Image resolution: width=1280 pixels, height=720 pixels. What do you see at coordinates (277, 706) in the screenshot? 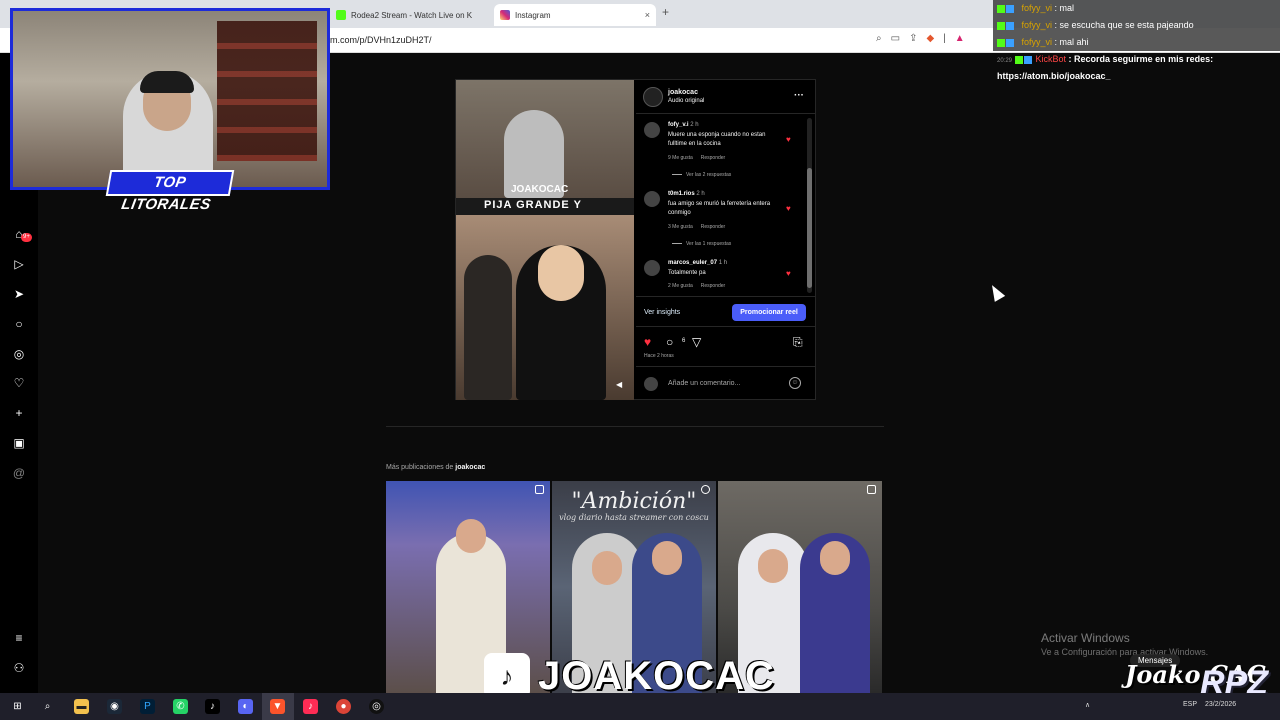
I see `brave-icon: ▼` at bounding box center [277, 706].